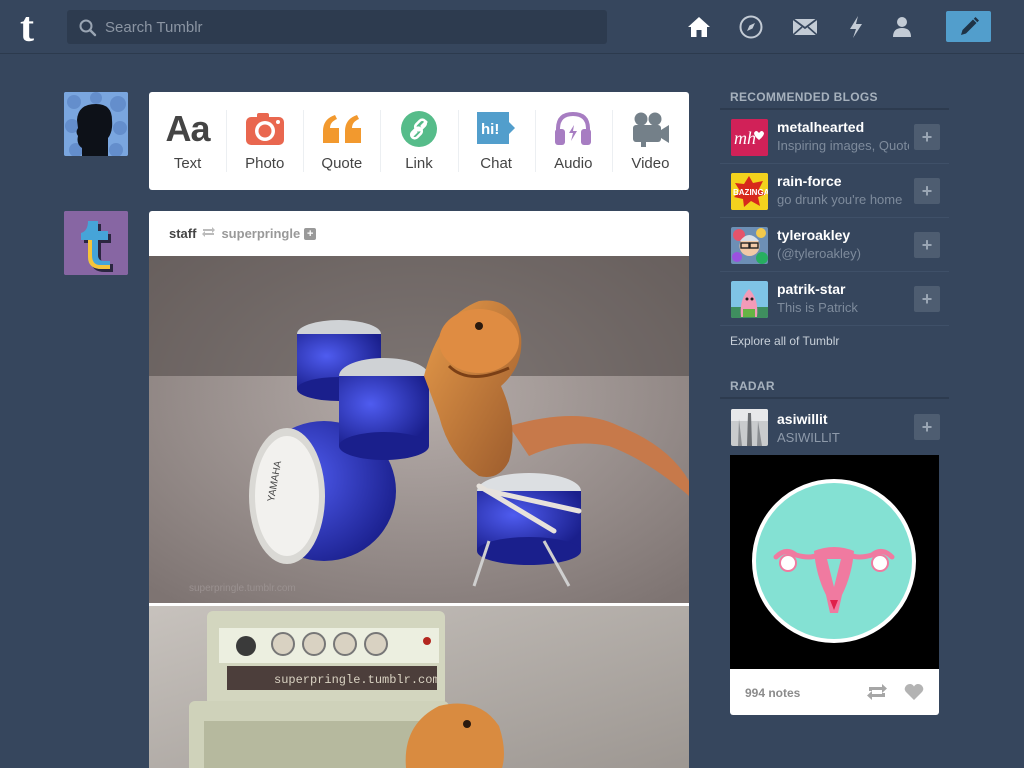  I want to click on post-type-bar: Aa Text Photo Quote Link hi! Chat Audio, so click(419, 141).